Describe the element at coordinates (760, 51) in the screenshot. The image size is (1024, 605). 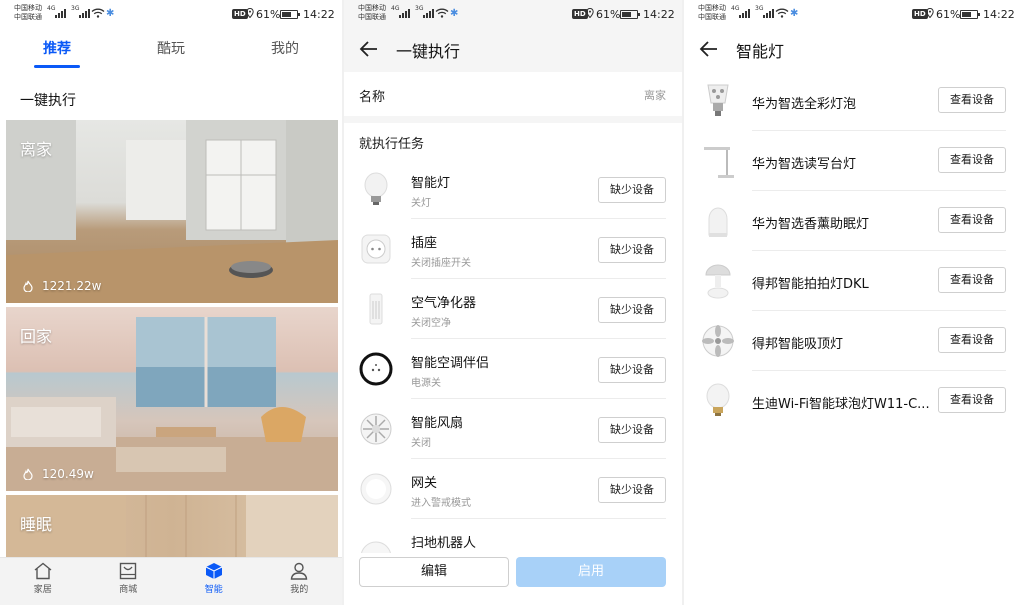
I see `page-title: 智能灯` at that location.